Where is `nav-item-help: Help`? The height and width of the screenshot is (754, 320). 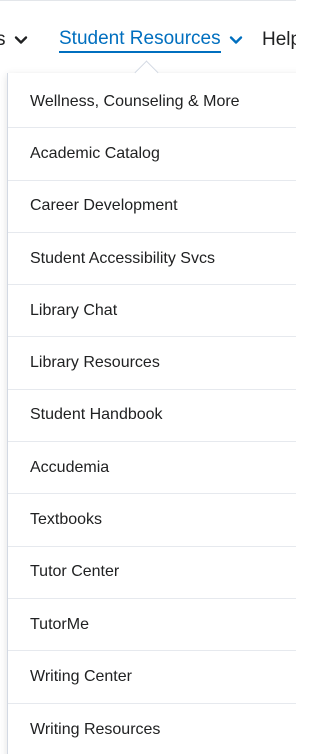 nav-item-help: Help is located at coordinates (279, 40).